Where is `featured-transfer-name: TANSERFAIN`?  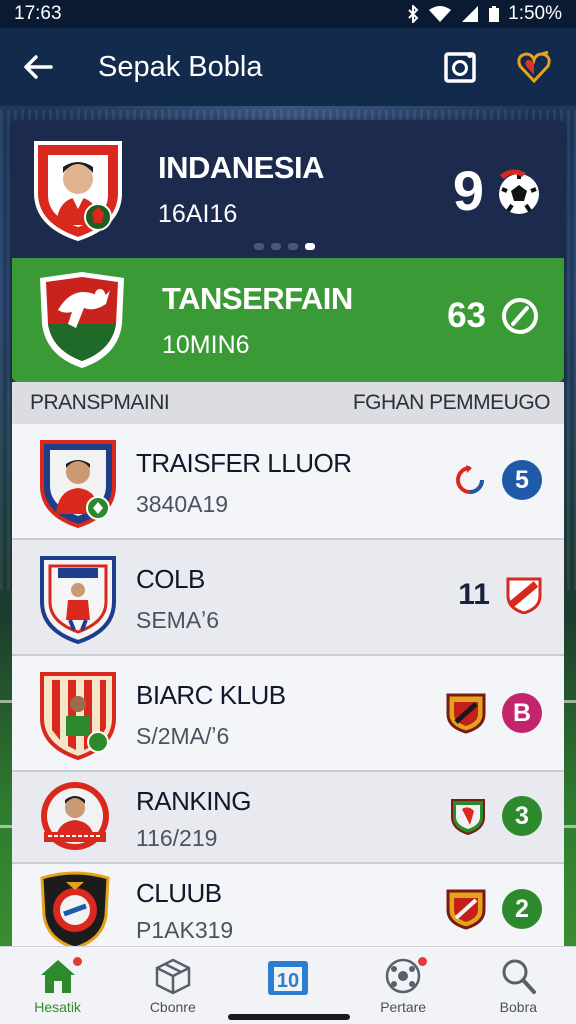
featured-transfer-name: TANSERFAIN is located at coordinates (257, 298).